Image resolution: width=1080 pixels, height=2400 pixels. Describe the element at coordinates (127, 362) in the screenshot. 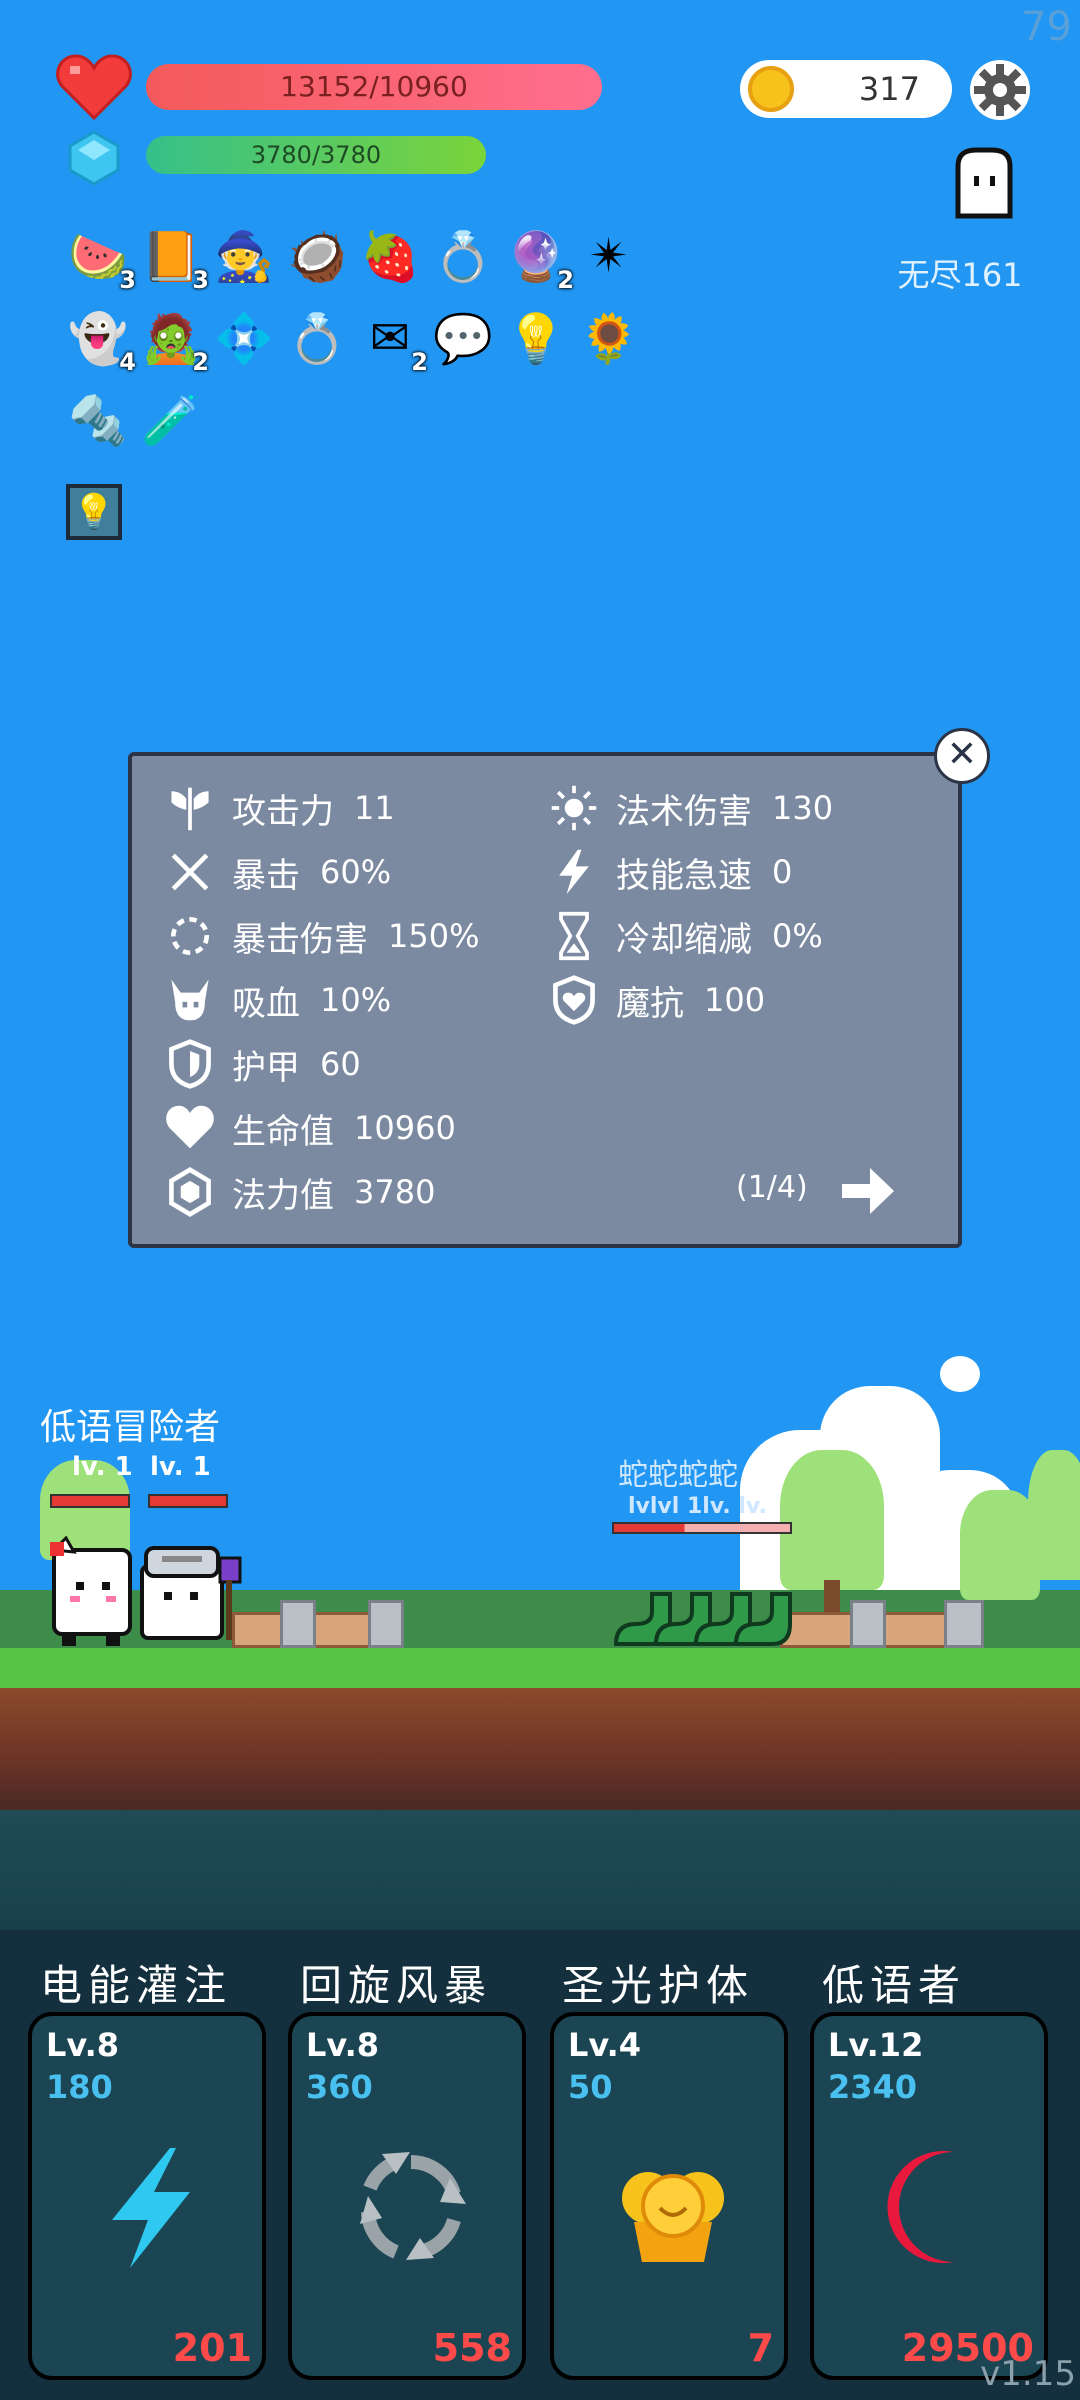

I see `item-count: 4` at that location.